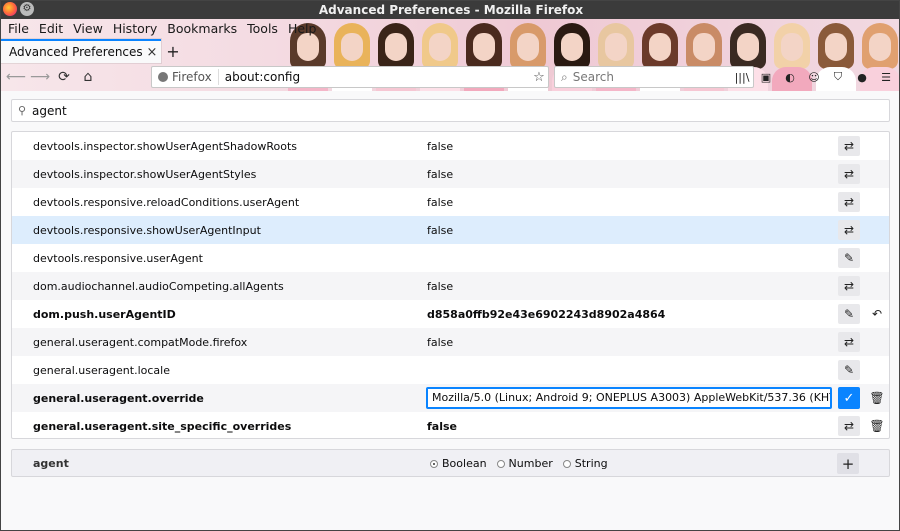 This screenshot has width=900, height=531. I want to click on menu-tools: Tools, so click(262, 29).